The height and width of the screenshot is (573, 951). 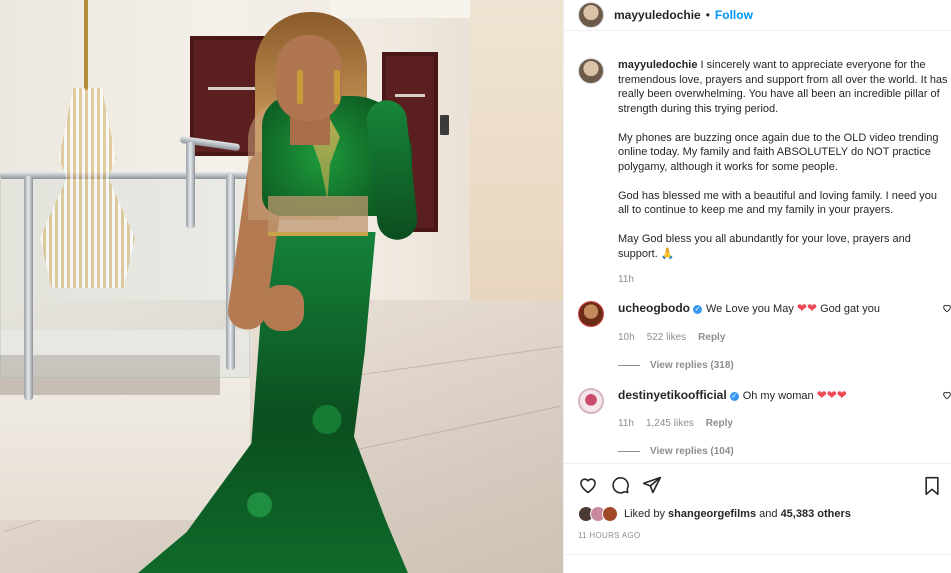 What do you see at coordinates (757, 563) in the screenshot?
I see `add-comment-bar` at bounding box center [757, 563].